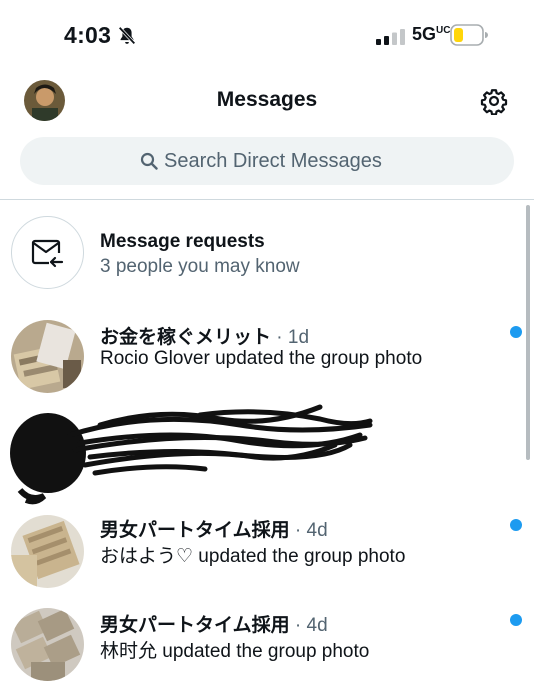 This screenshot has width=534, height=688. What do you see at coordinates (127, 35) in the screenshot?
I see `bell-slash-icon` at bounding box center [127, 35].